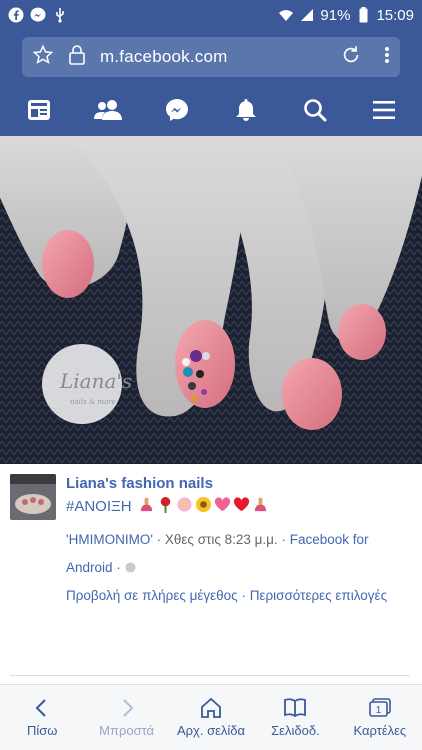 The height and width of the screenshot is (750, 422). Describe the element at coordinates (152, 595) in the screenshot. I see `view-full-size-link: Προβολή σε πλήρες μέγεθος` at that location.